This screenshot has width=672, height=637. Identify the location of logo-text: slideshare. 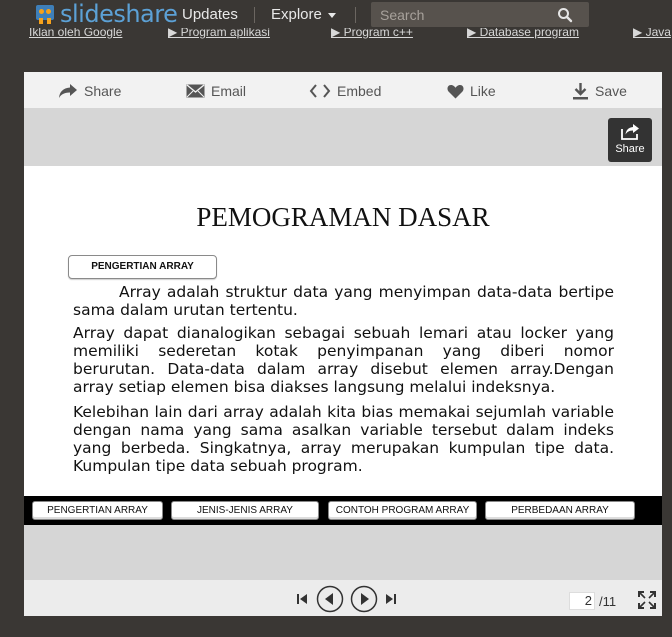
(119, 14).